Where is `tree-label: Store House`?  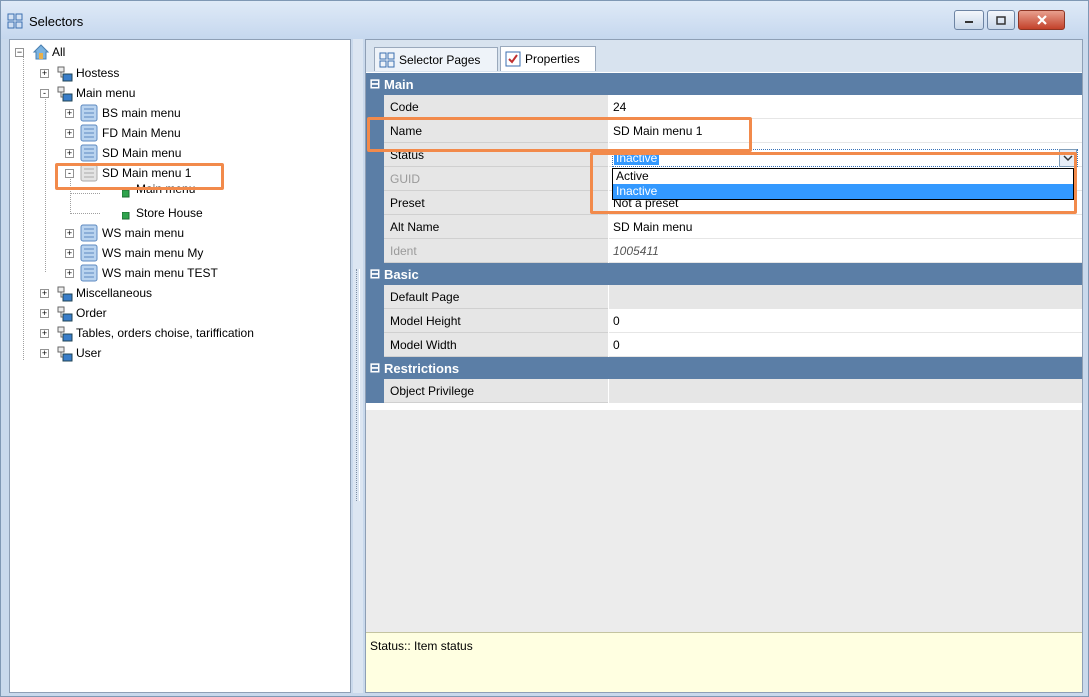
tree-label: Store House is located at coordinates (169, 213).